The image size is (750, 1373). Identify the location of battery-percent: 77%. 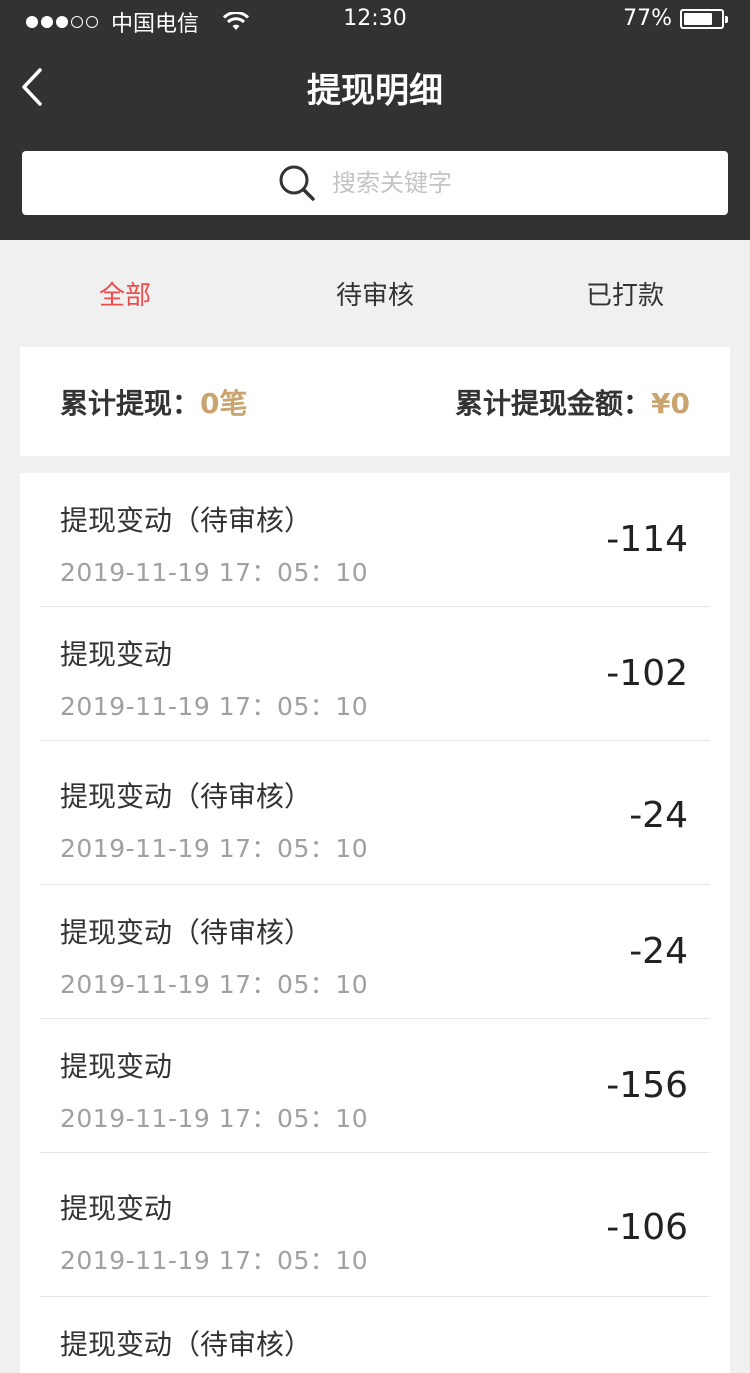
(647, 18).